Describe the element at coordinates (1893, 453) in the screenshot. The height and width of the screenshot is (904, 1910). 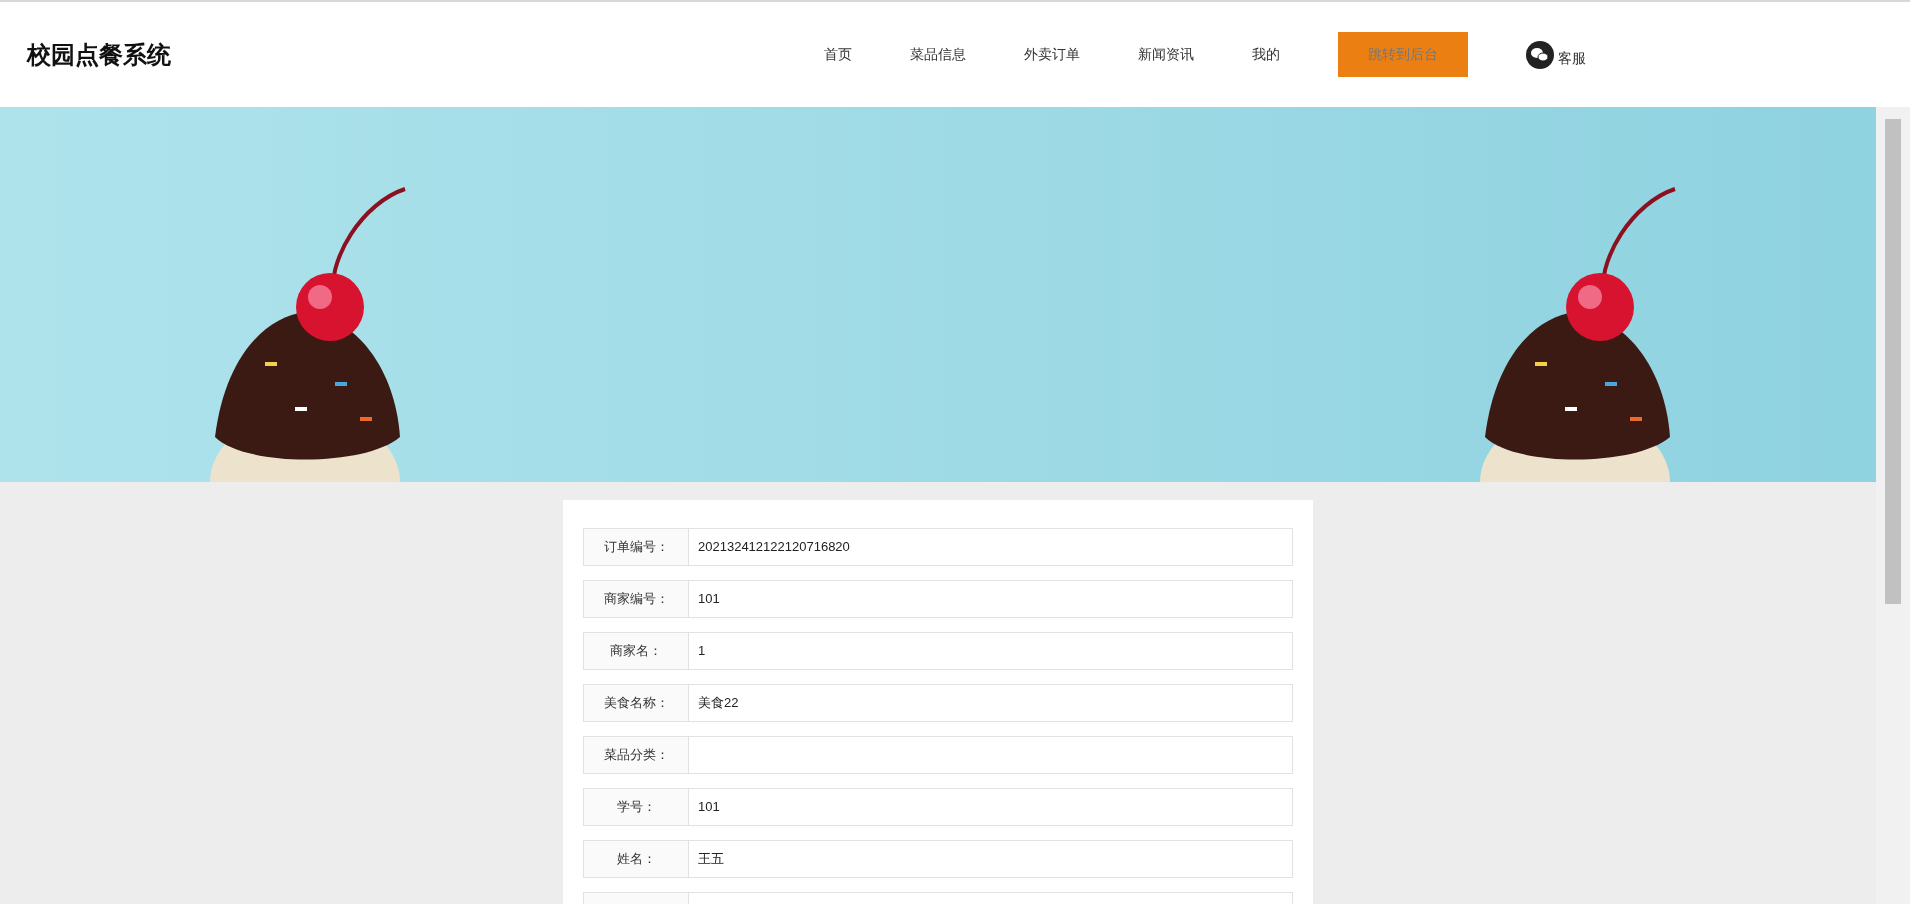
I see `scrollbar` at that location.